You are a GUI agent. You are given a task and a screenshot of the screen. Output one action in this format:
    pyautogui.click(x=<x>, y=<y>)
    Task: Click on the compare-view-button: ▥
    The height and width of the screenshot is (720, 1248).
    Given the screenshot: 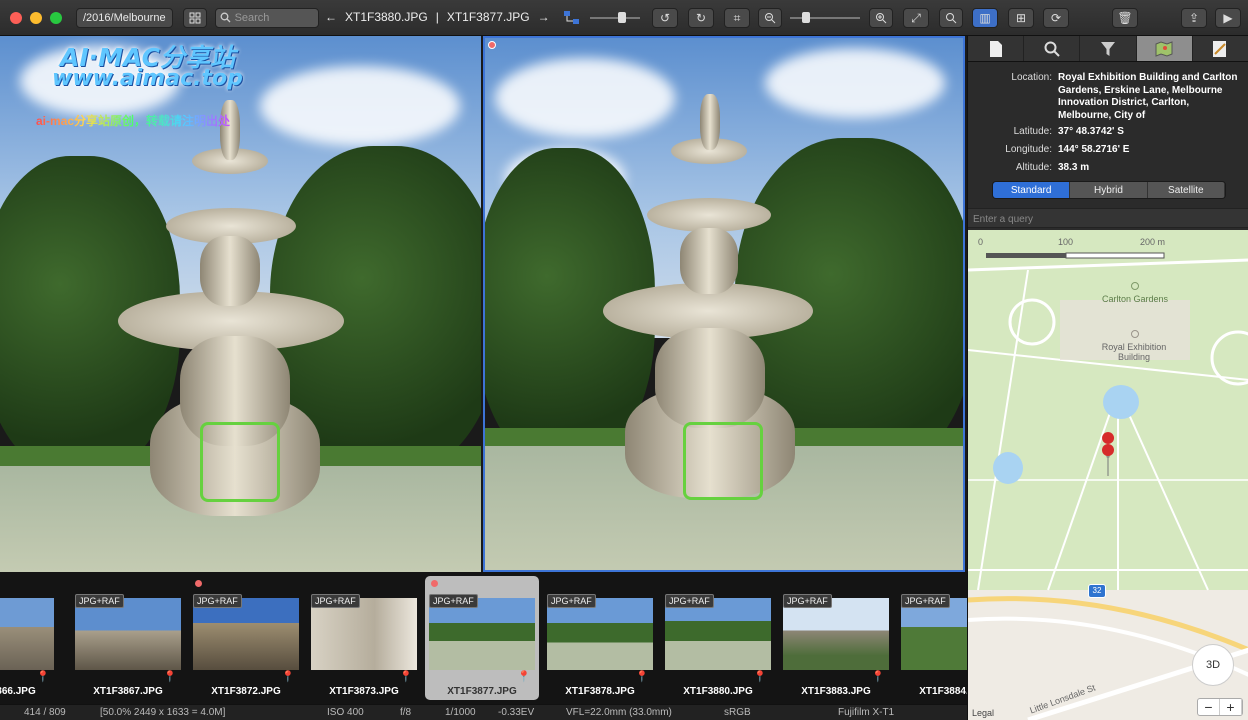 What is the action you would take?
    pyautogui.click(x=985, y=18)
    